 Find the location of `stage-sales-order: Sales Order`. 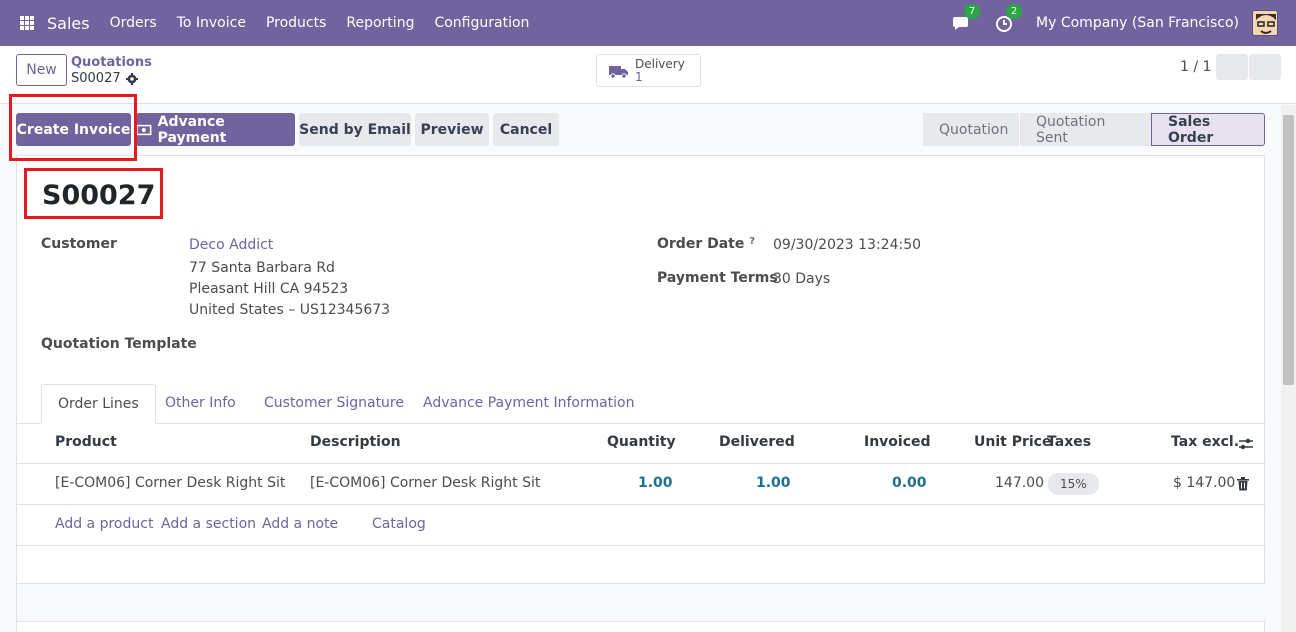

stage-sales-order: Sales Order is located at coordinates (1208, 129).